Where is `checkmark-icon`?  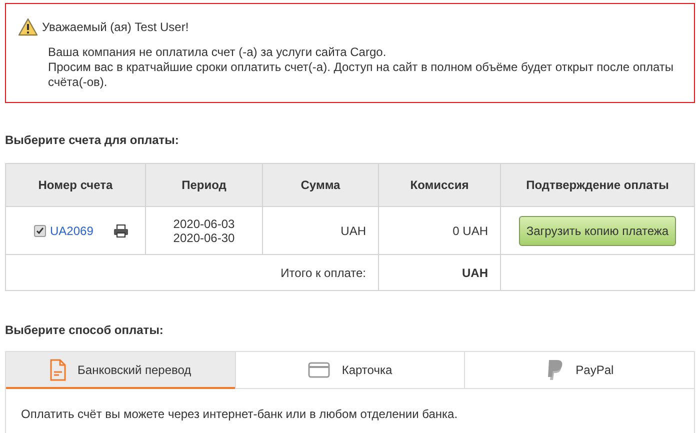
checkmark-icon is located at coordinates (40, 230).